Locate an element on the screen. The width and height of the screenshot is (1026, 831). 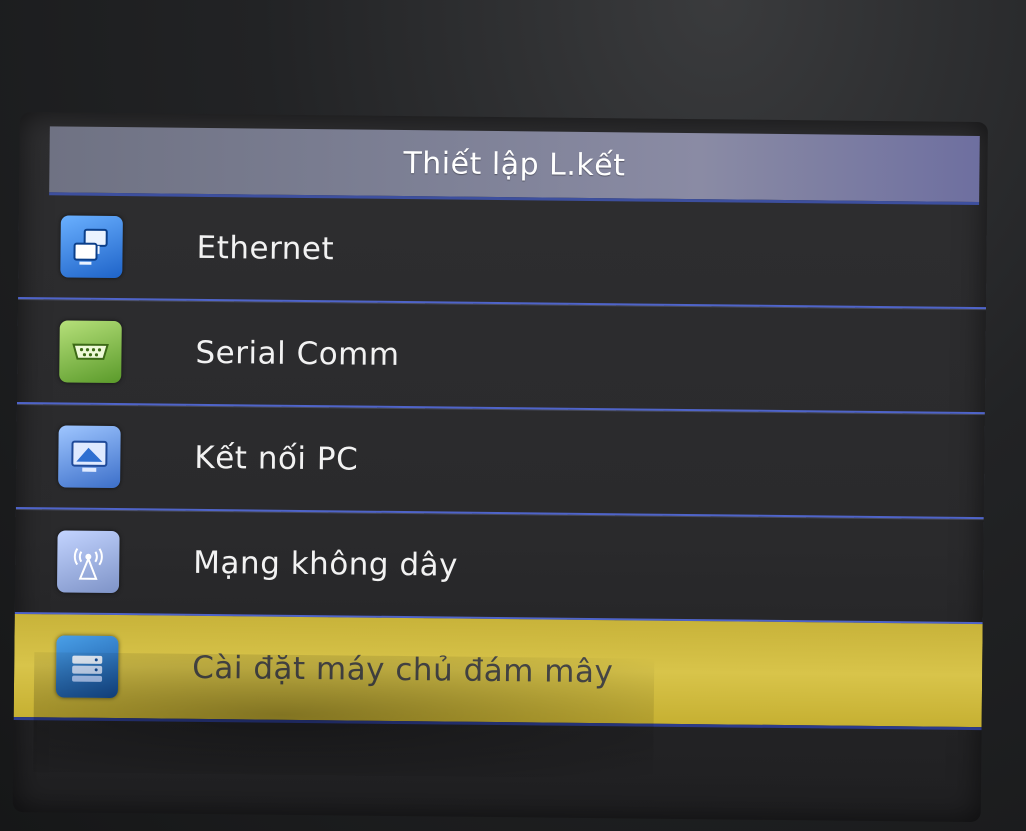
page-title: Thiết lập L.kết is located at coordinates (514, 164).